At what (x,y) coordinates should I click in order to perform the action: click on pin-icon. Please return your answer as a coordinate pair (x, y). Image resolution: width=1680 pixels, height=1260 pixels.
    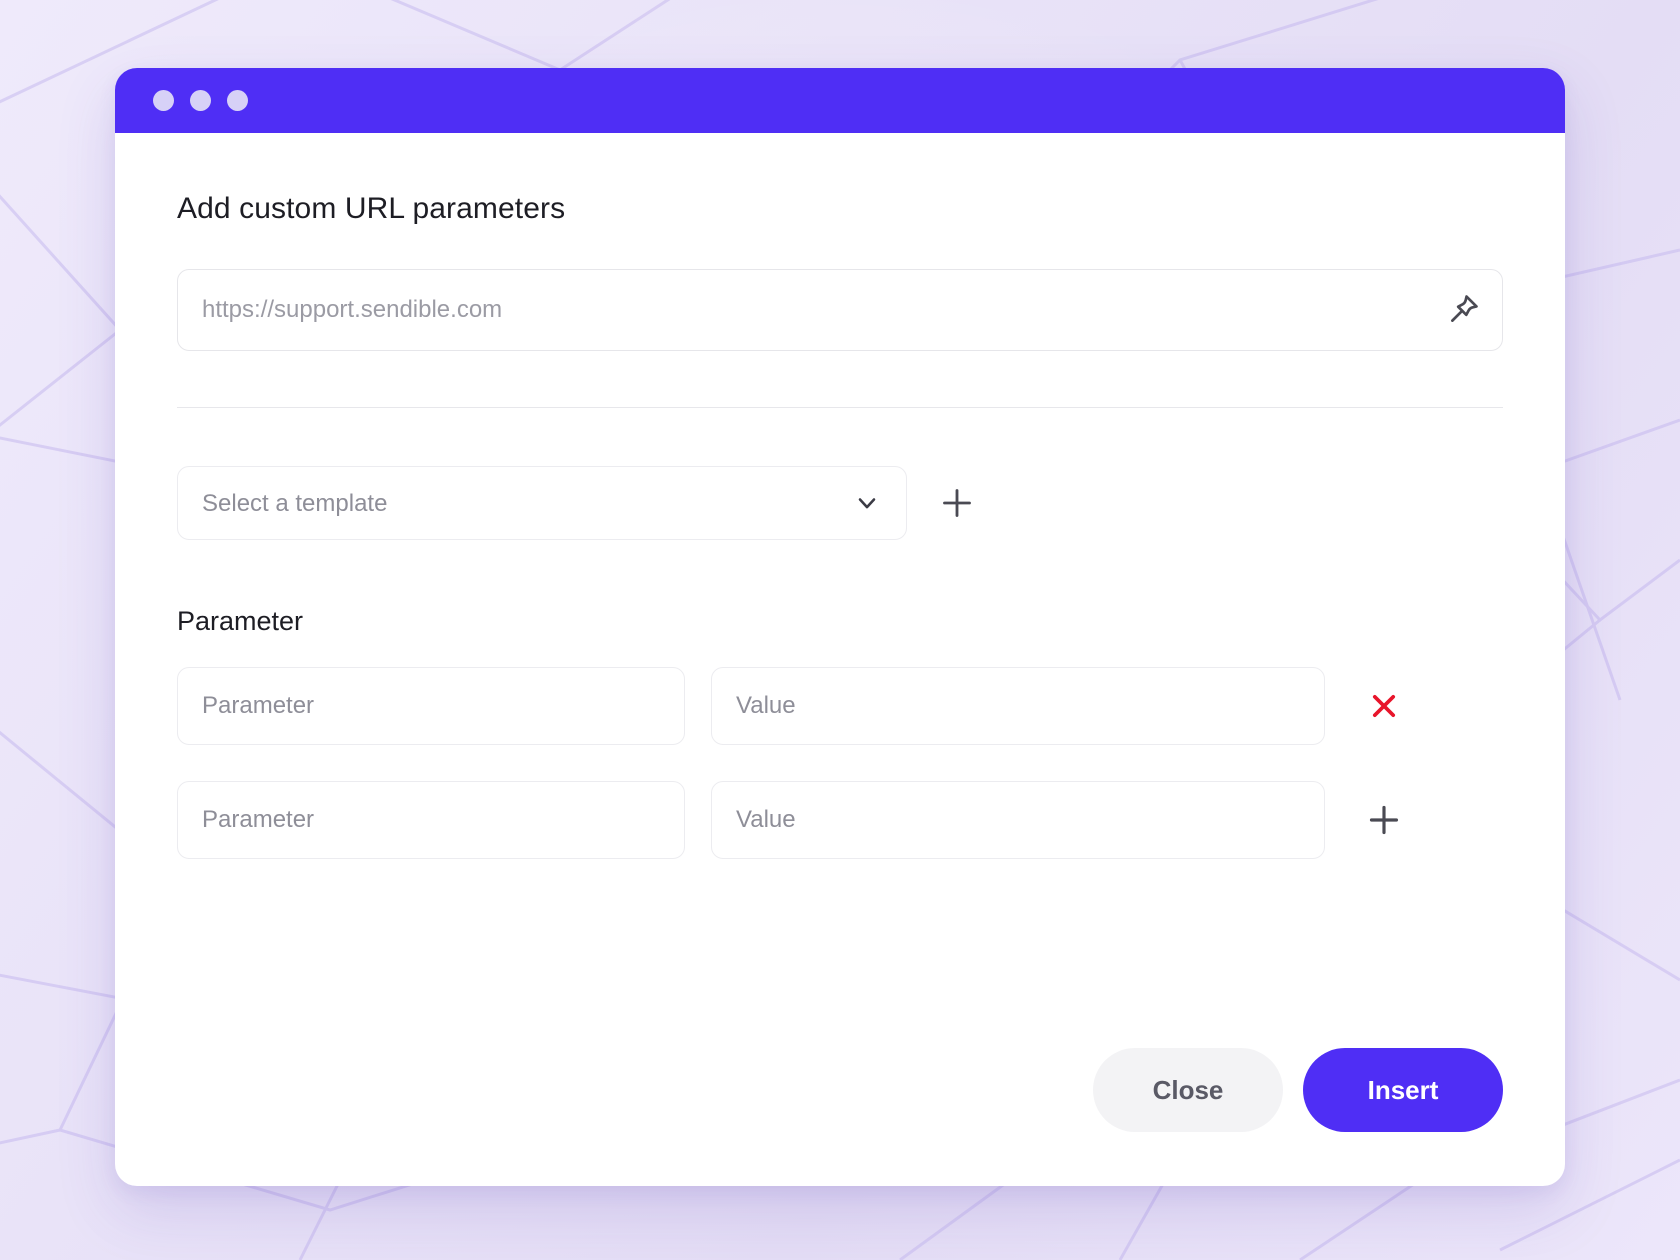
    Looking at the image, I should click on (1464, 308).